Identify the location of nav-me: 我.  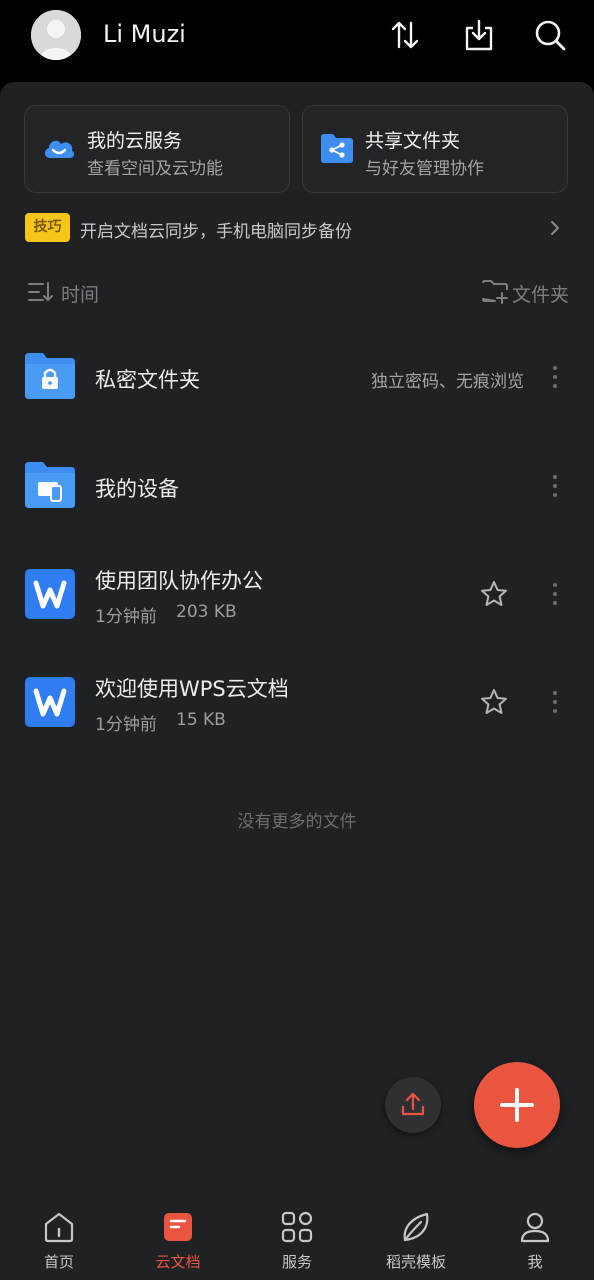
(535, 1240).